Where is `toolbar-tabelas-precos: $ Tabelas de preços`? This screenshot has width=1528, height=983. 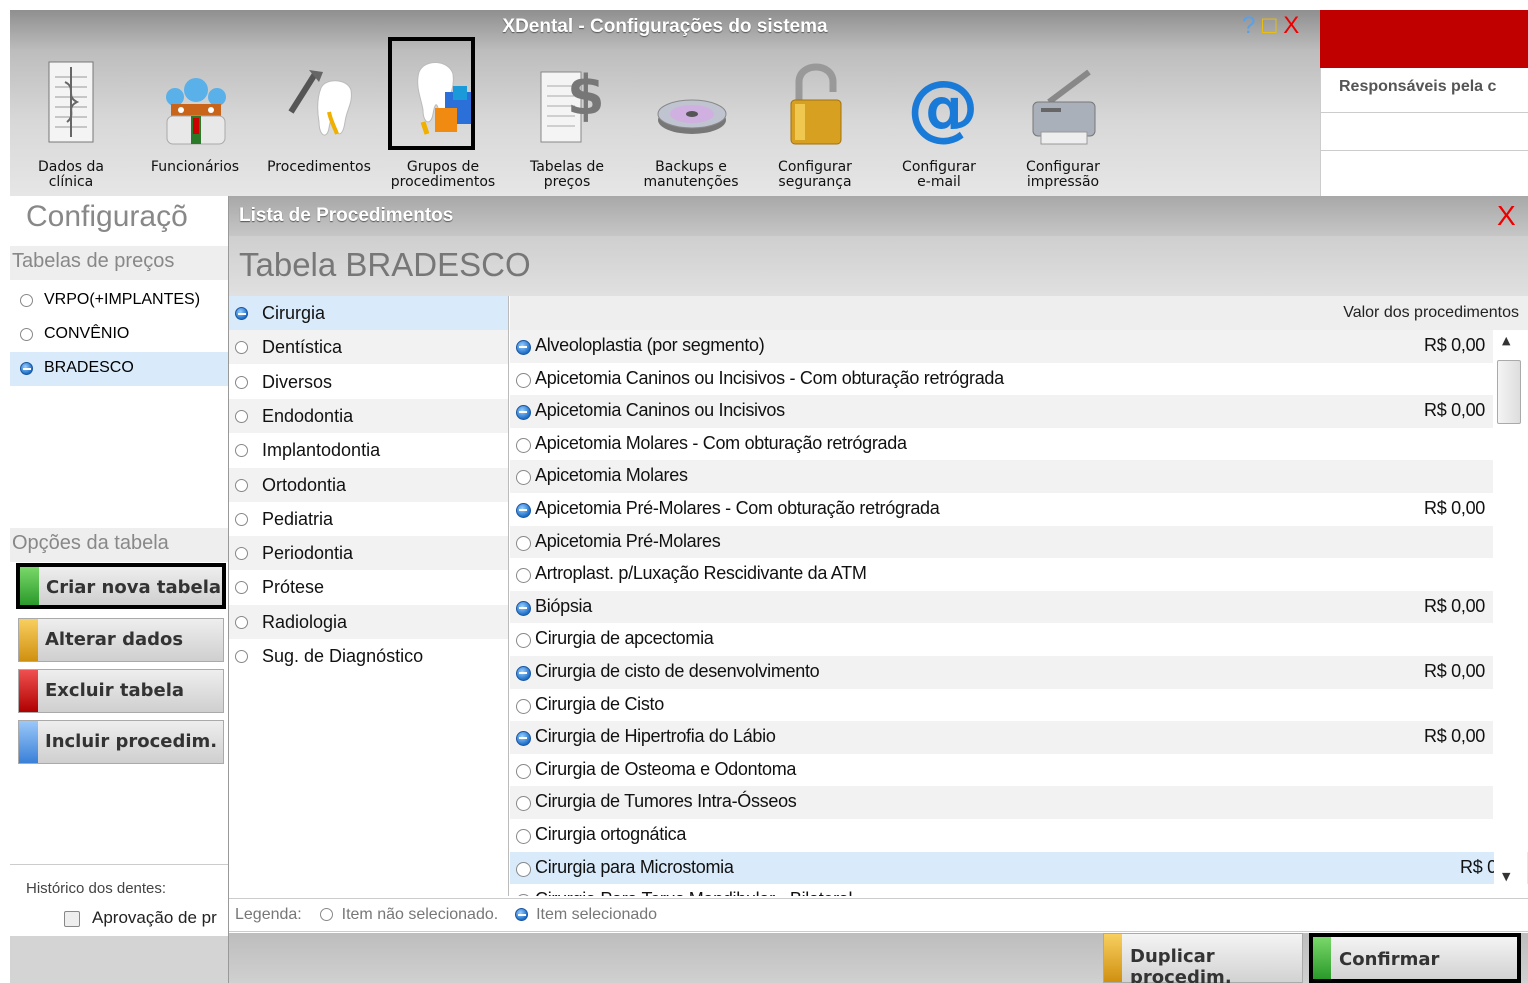 toolbar-tabelas-precos: $ Tabelas de preços is located at coordinates (567, 119).